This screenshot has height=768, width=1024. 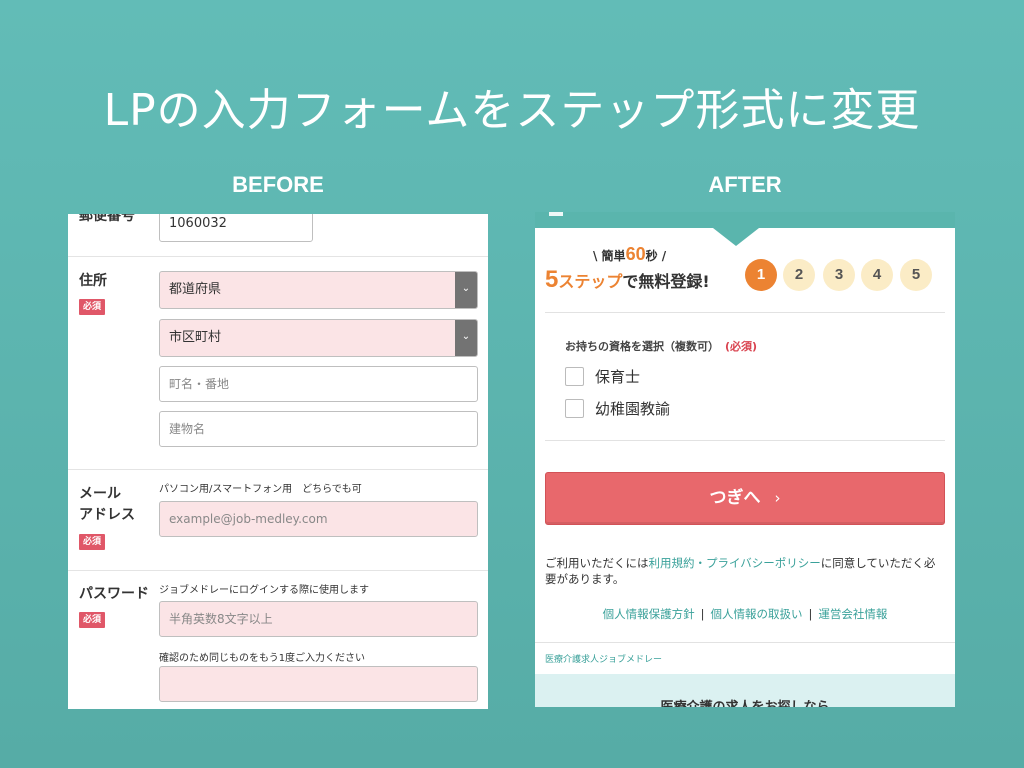 I want to click on steps-number: 5, so click(x=552, y=279).